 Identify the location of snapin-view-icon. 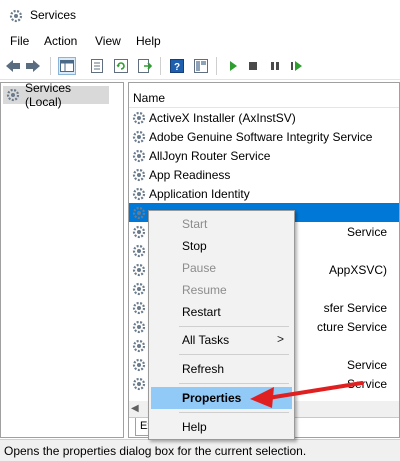
(201, 66).